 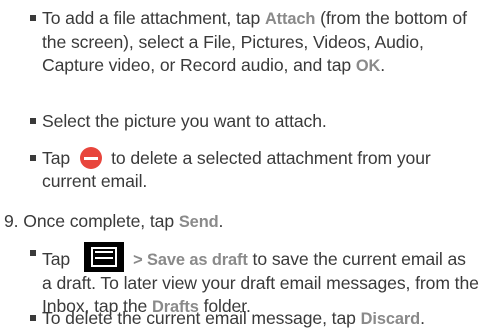 I want to click on text-segment: Once complete, tap, so click(x=101, y=221).